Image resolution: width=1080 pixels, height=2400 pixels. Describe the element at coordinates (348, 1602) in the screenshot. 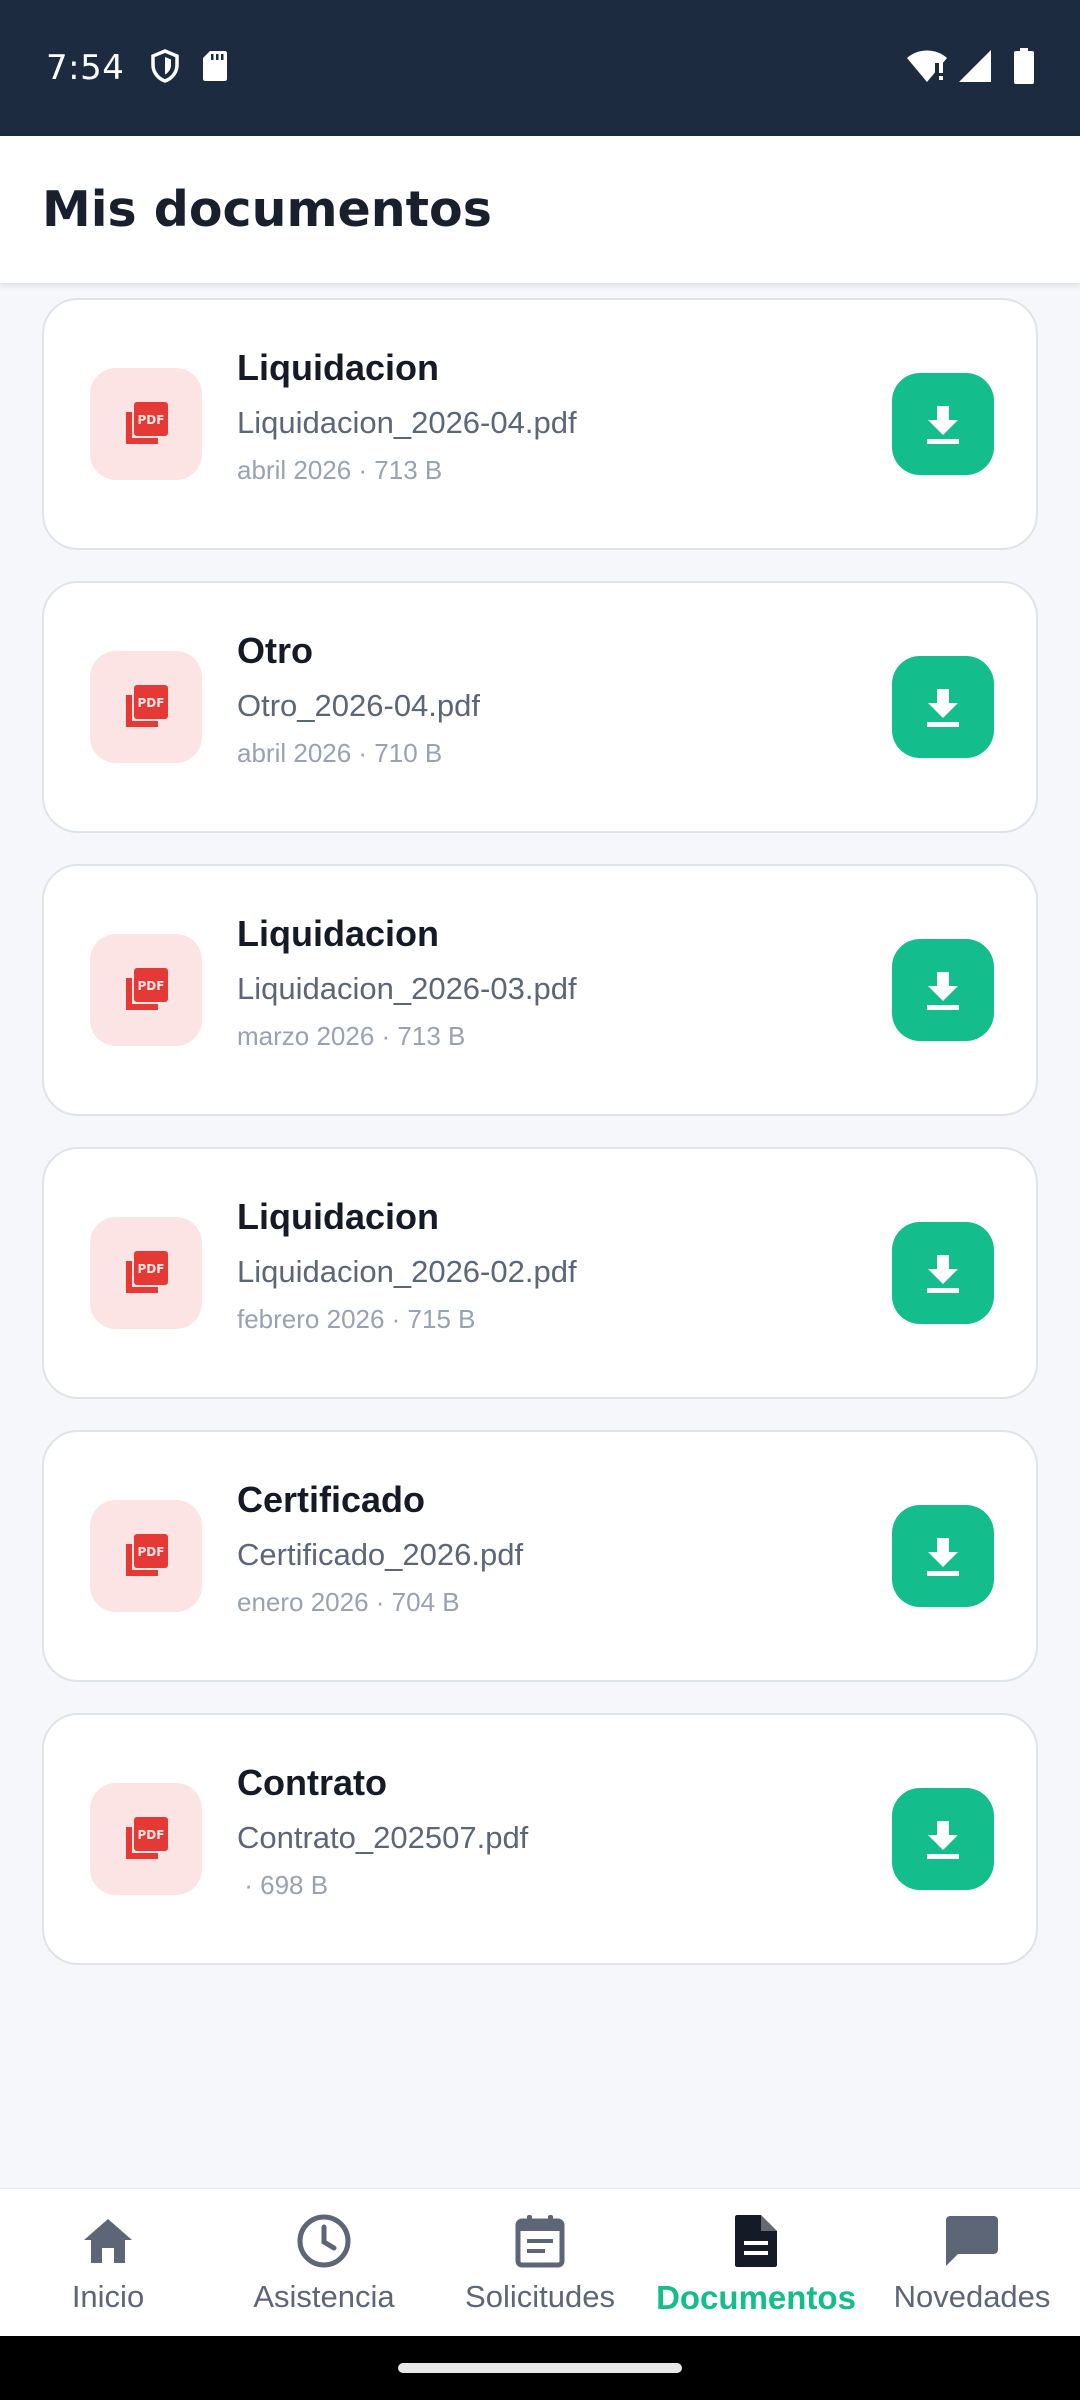

I see `document-meta: enero 2026 · 704 B` at that location.